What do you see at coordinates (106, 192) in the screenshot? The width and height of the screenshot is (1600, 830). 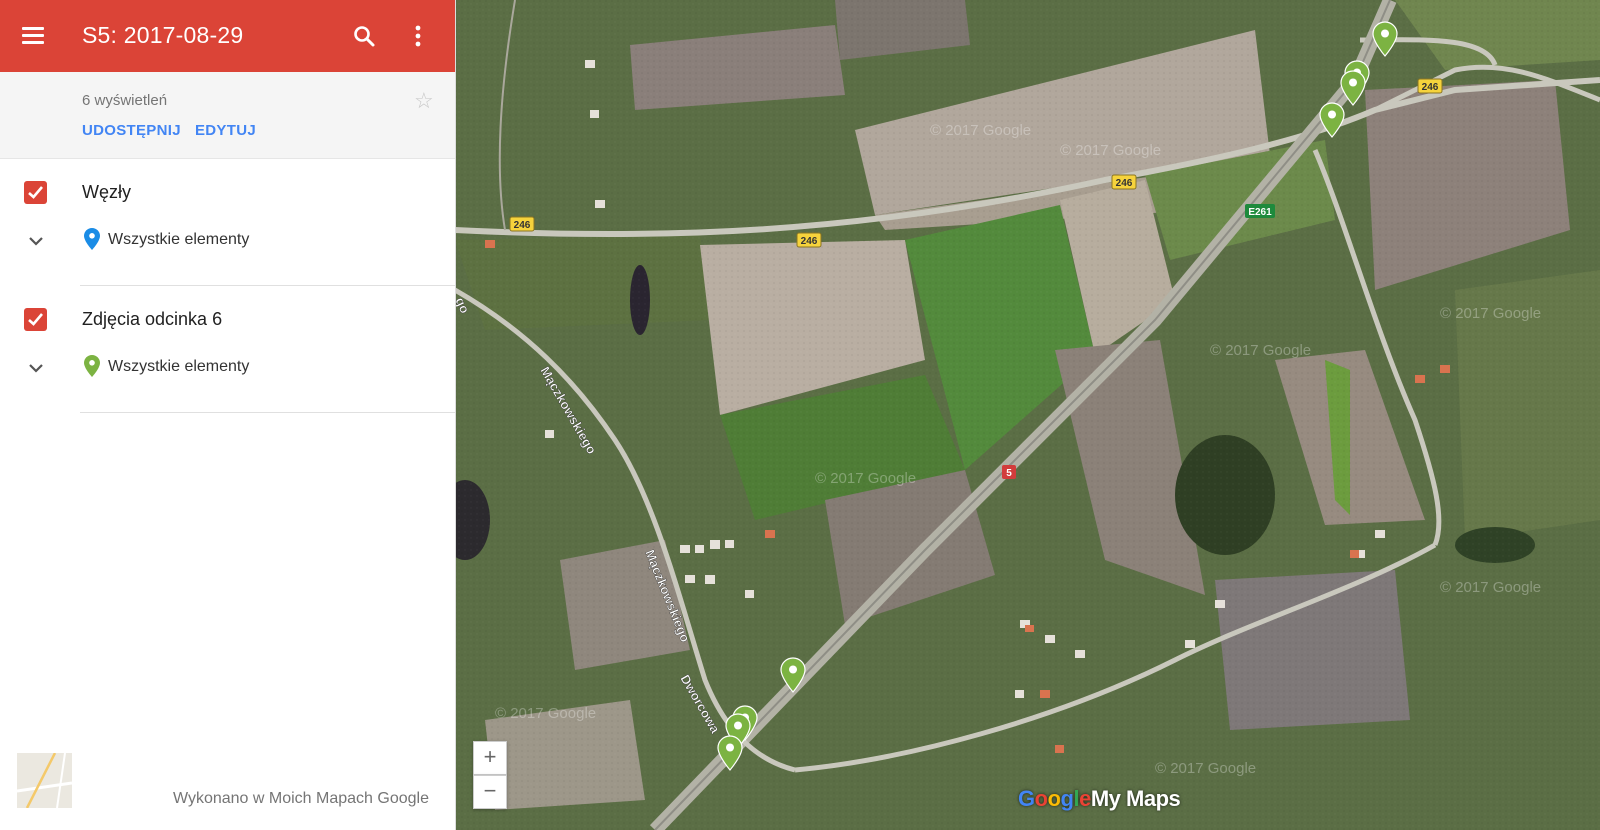 I see `layer-title: Węzły` at bounding box center [106, 192].